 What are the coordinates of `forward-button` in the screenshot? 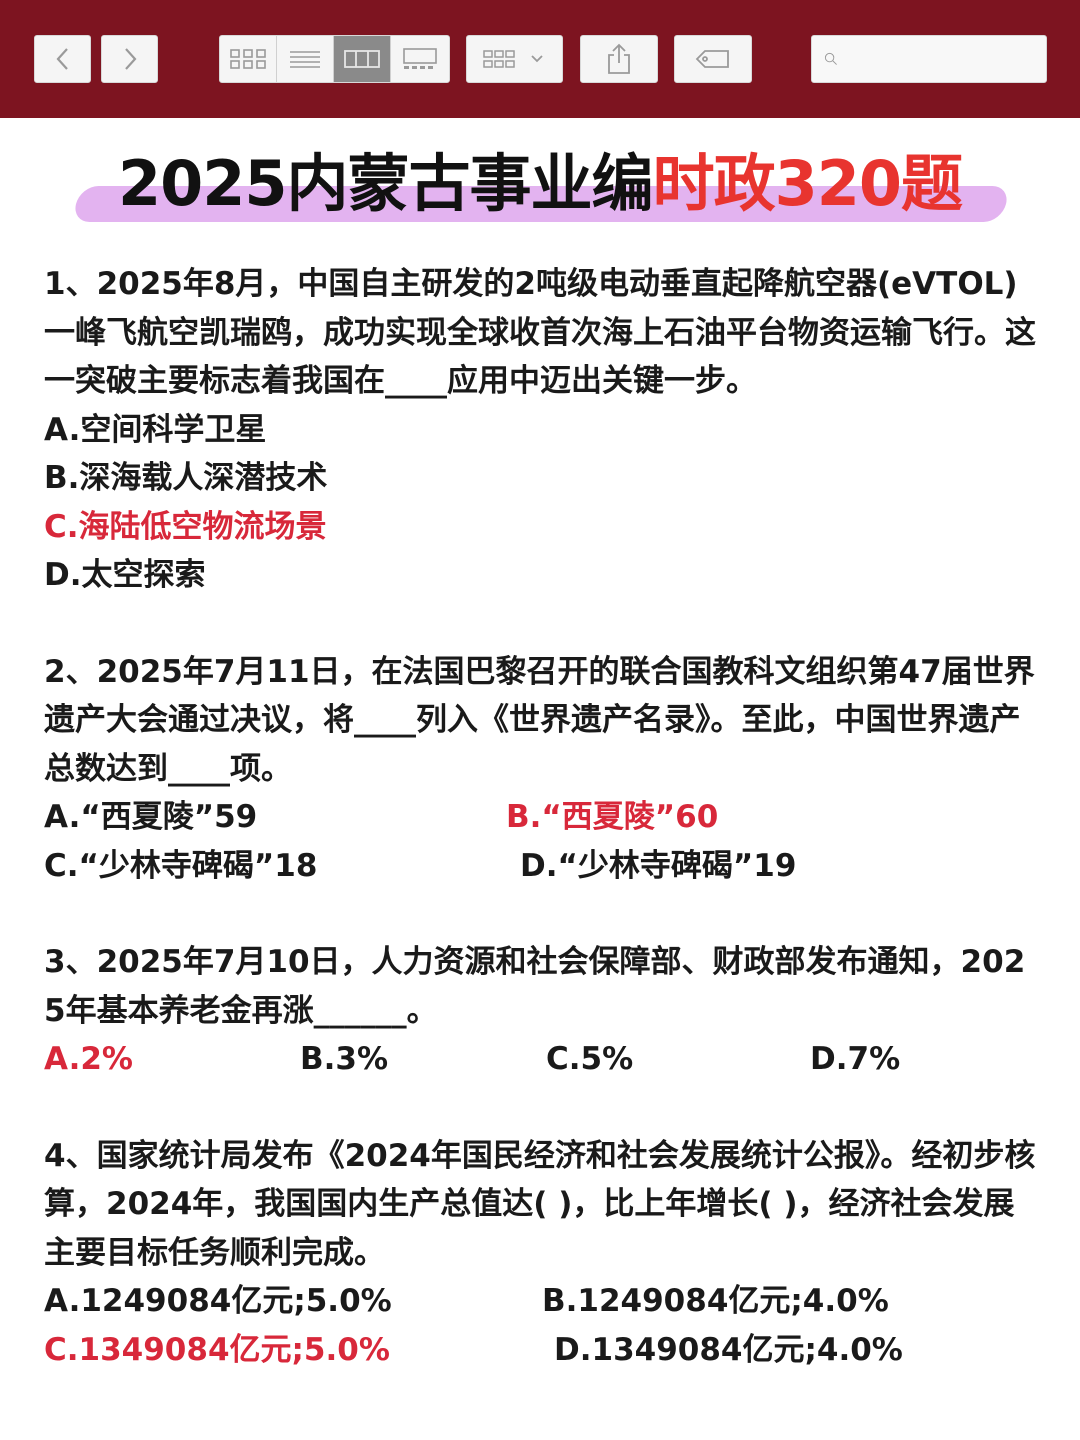 It's located at (129, 59).